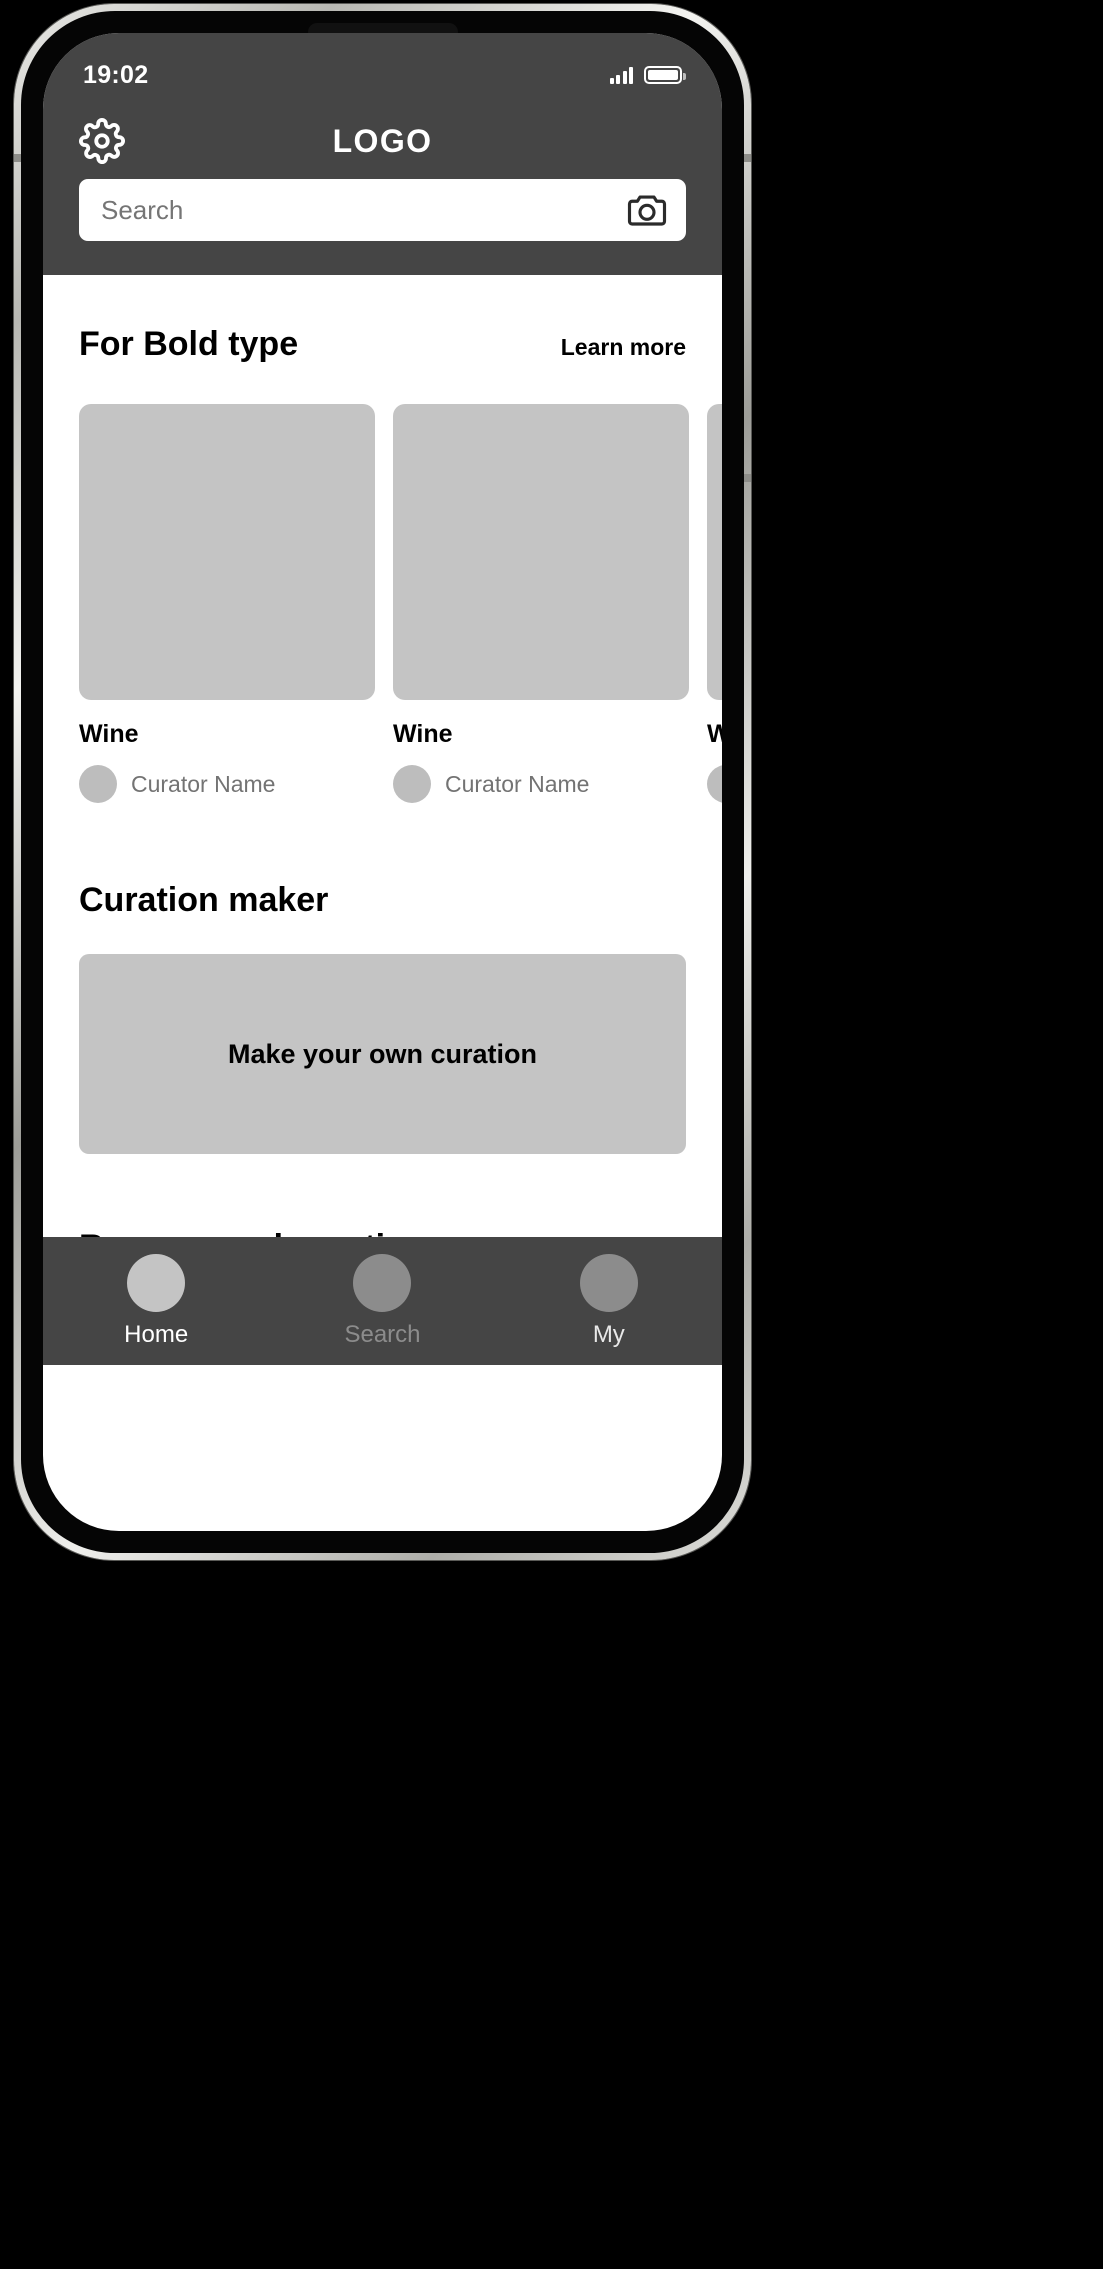 The width and height of the screenshot is (1103, 2269). I want to click on curation-maker-section-header: Curation maker, so click(382, 878).